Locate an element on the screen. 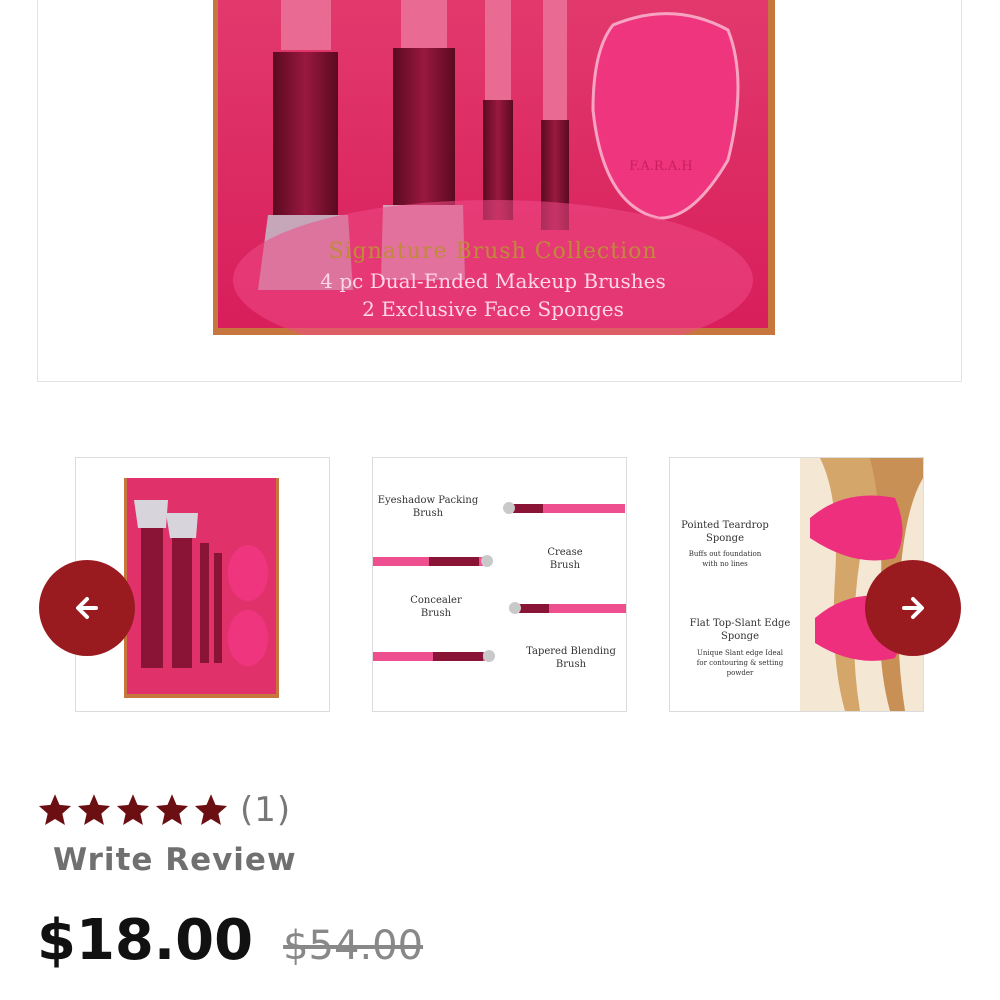  guide-label: Concealer is located at coordinates (436, 600).